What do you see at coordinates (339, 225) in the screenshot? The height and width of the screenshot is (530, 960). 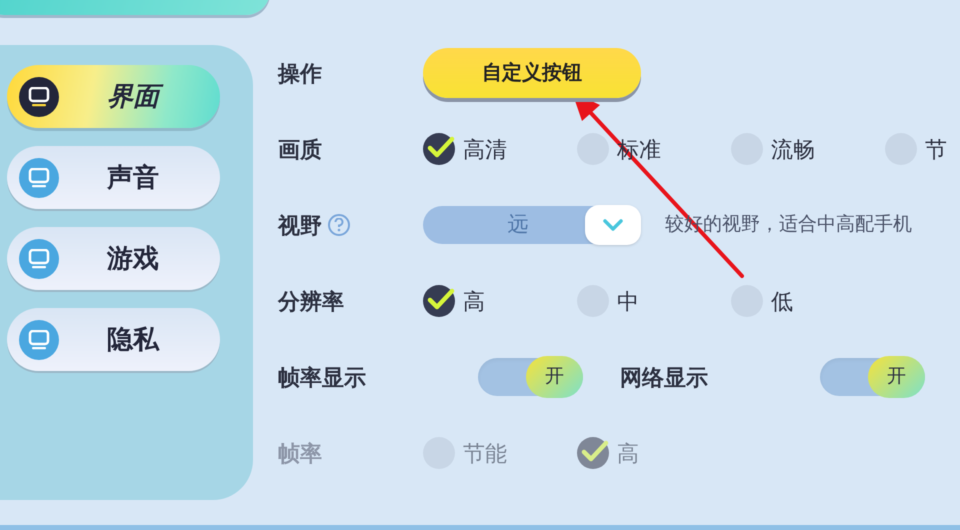 I see `help-icon` at bounding box center [339, 225].